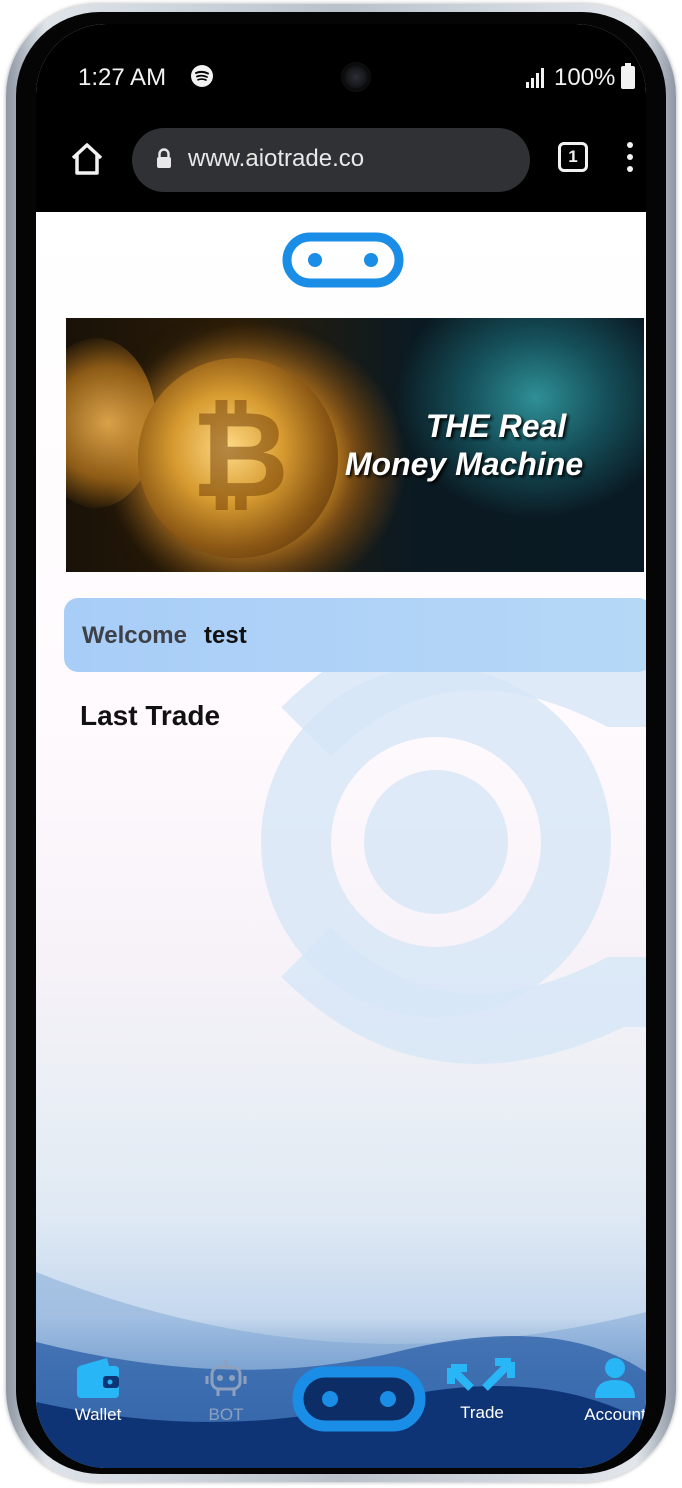  I want to click on welcome-username: test, so click(225, 635).